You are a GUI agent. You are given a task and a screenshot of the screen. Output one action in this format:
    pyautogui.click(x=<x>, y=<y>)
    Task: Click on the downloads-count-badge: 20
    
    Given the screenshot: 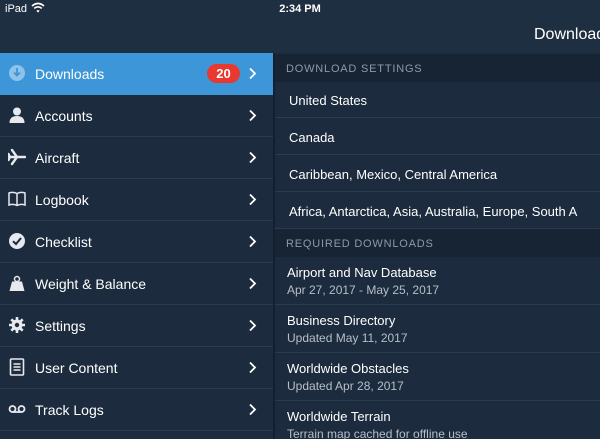 What is the action you would take?
    pyautogui.click(x=223, y=73)
    